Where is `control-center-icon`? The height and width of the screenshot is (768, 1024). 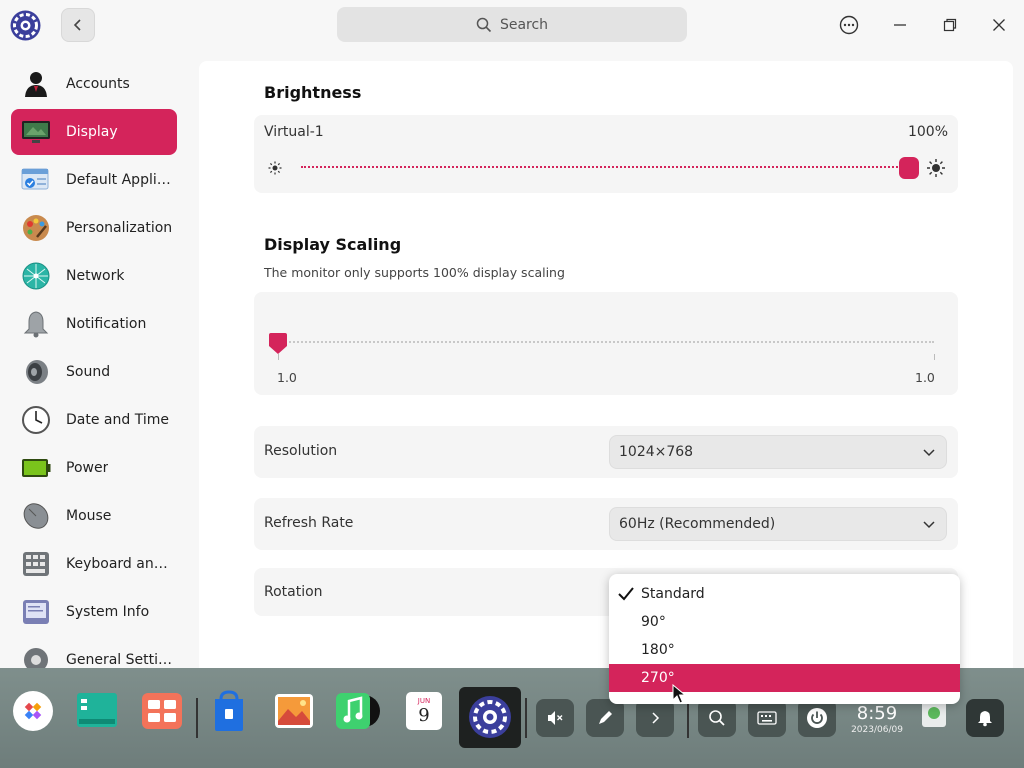
control-center-icon is located at coordinates (490, 717).